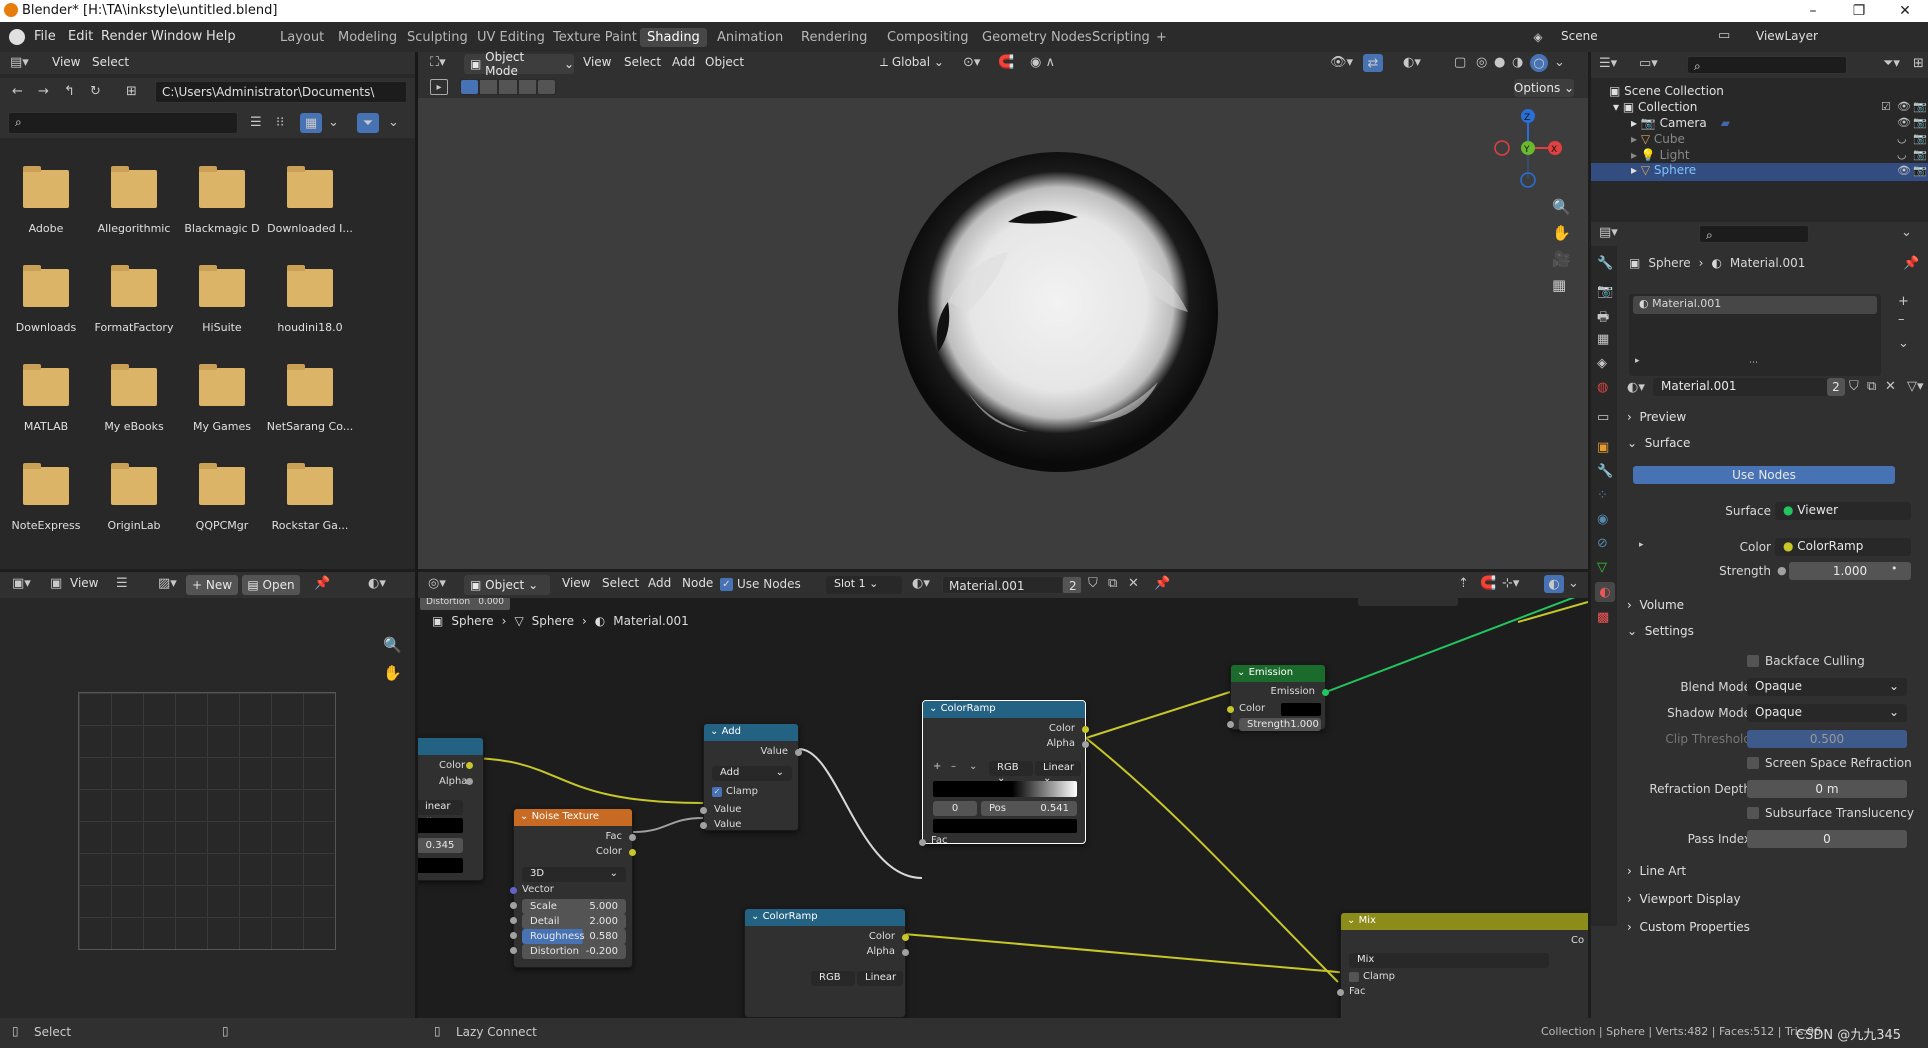 The image size is (1928, 1048). What do you see at coordinates (597, 62) in the screenshot?
I see `vp-menu-view: View` at bounding box center [597, 62].